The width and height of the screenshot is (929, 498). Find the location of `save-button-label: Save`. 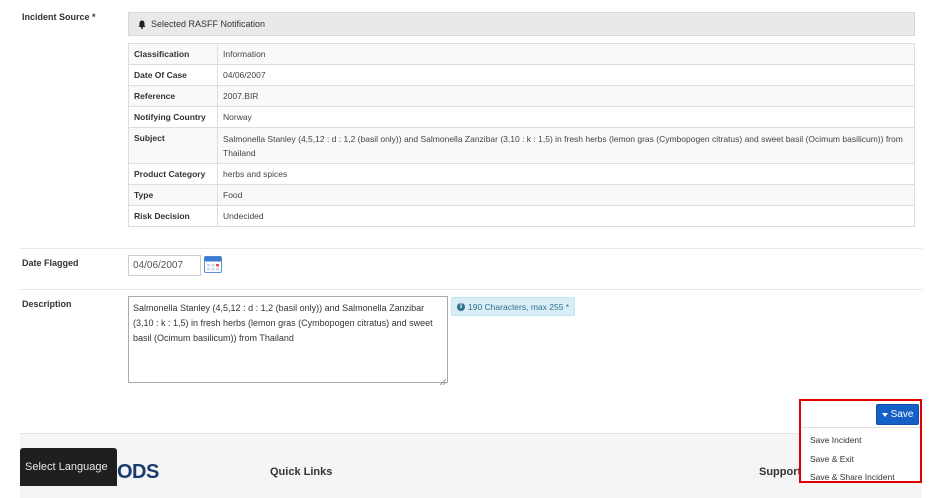

save-button-label: Save is located at coordinates (902, 414).